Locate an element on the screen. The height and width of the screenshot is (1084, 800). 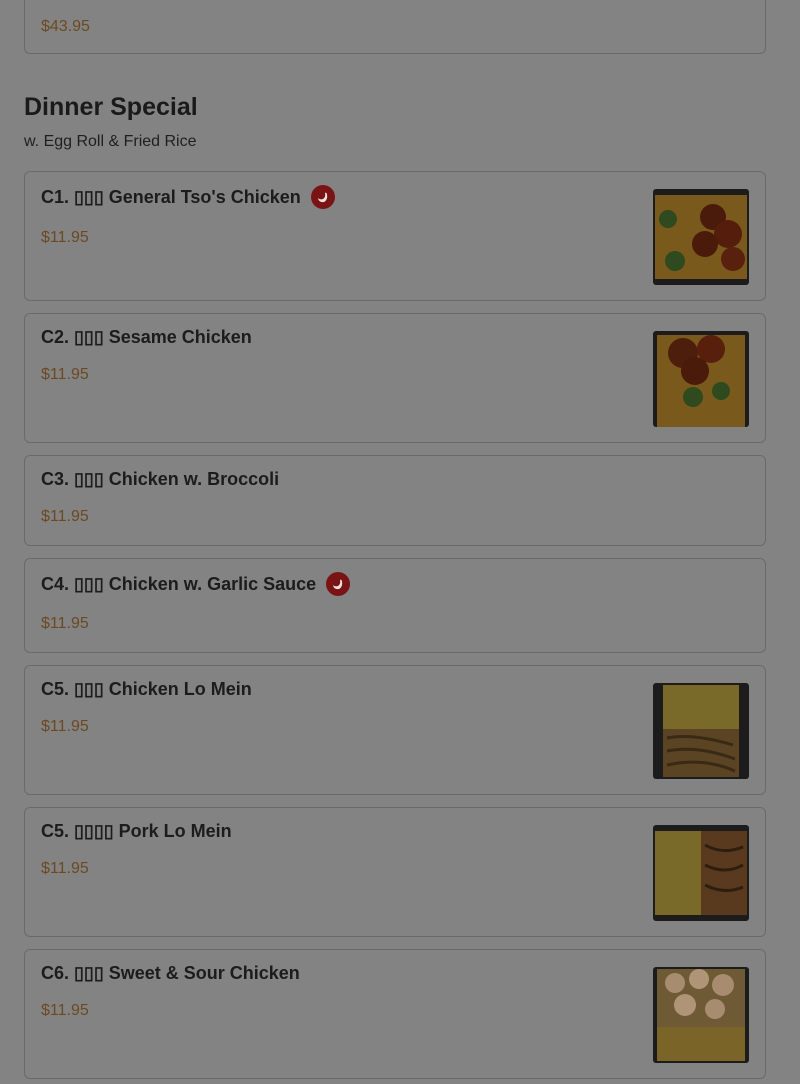
item-name: C5. ▯▯▯▯ Pork Lo Mein is located at coordinates (136, 831).